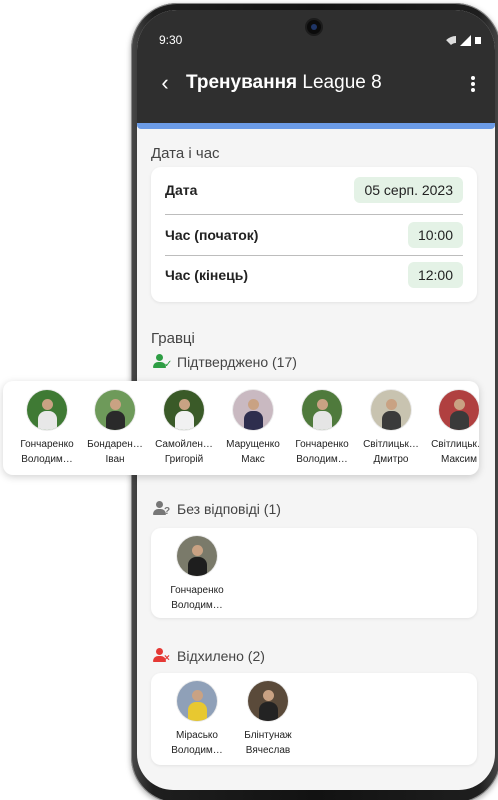 The width and height of the screenshot is (498, 800). I want to click on confirmed-title: Підтверджено (17), so click(237, 362).